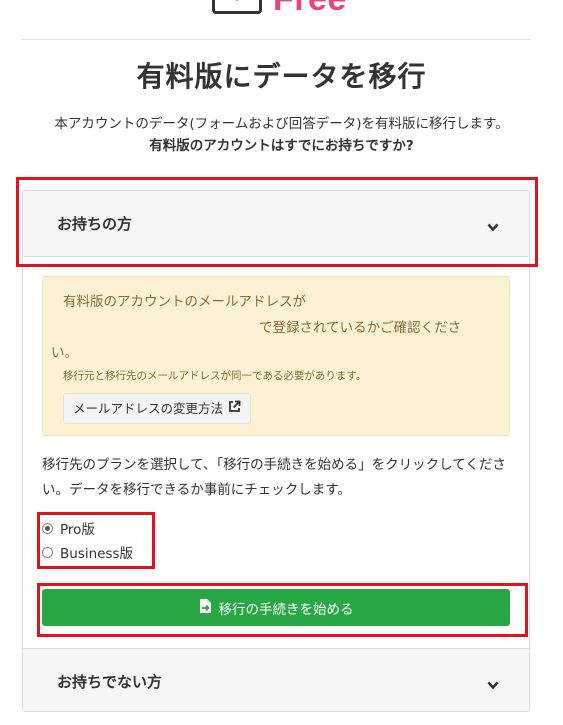  What do you see at coordinates (277, 222) in the screenshot?
I see `highlight-box-accordion` at bounding box center [277, 222].